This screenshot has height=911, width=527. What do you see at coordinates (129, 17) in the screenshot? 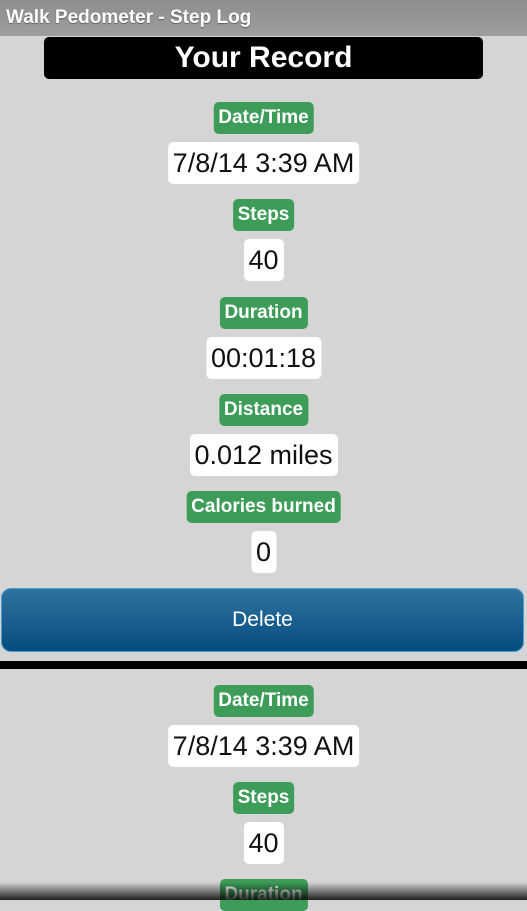
I see `app-title: Walk Pedometer - Step Log` at bounding box center [129, 17].